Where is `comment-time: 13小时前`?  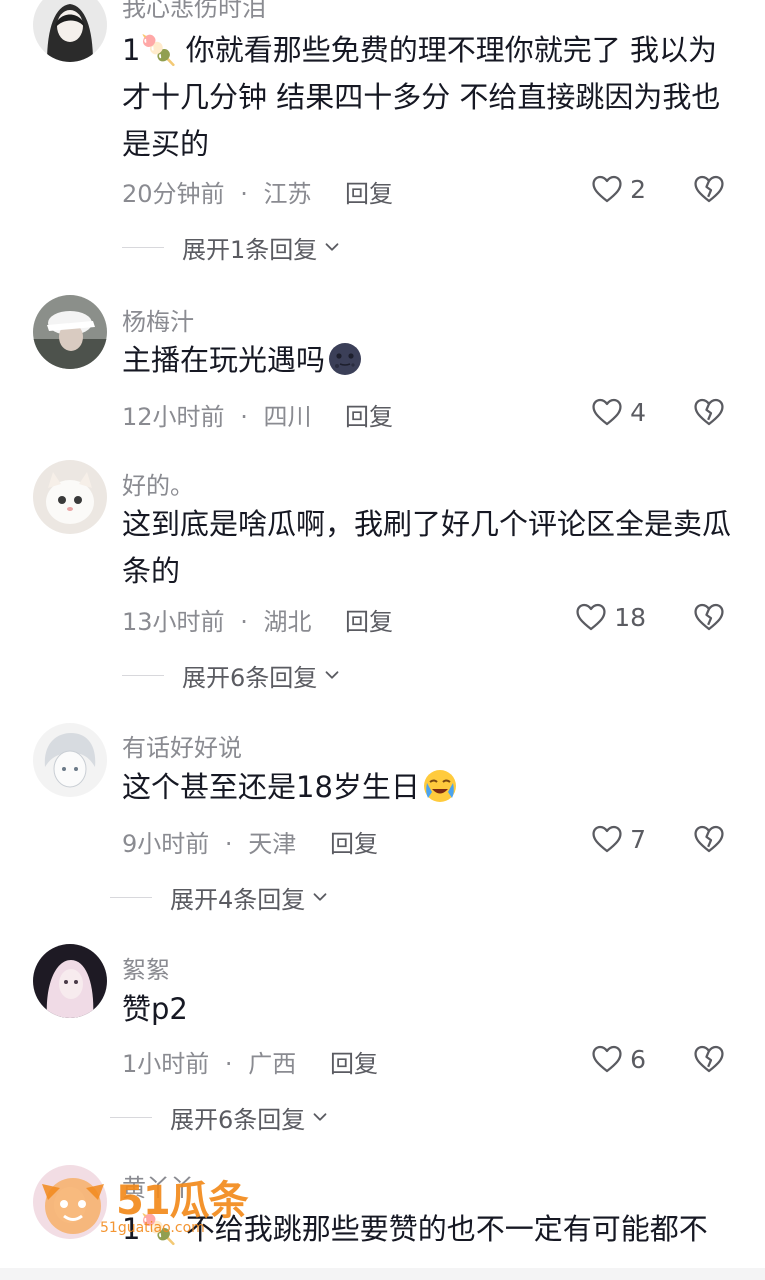
comment-time: 13小时前 is located at coordinates (173, 622).